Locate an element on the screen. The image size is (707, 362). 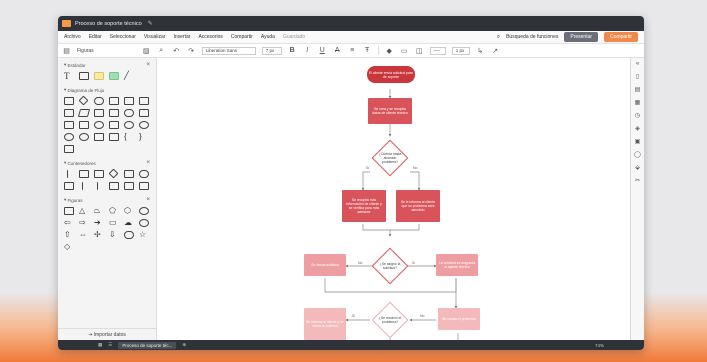
swimlane-shape is located at coordinates (69, 174).